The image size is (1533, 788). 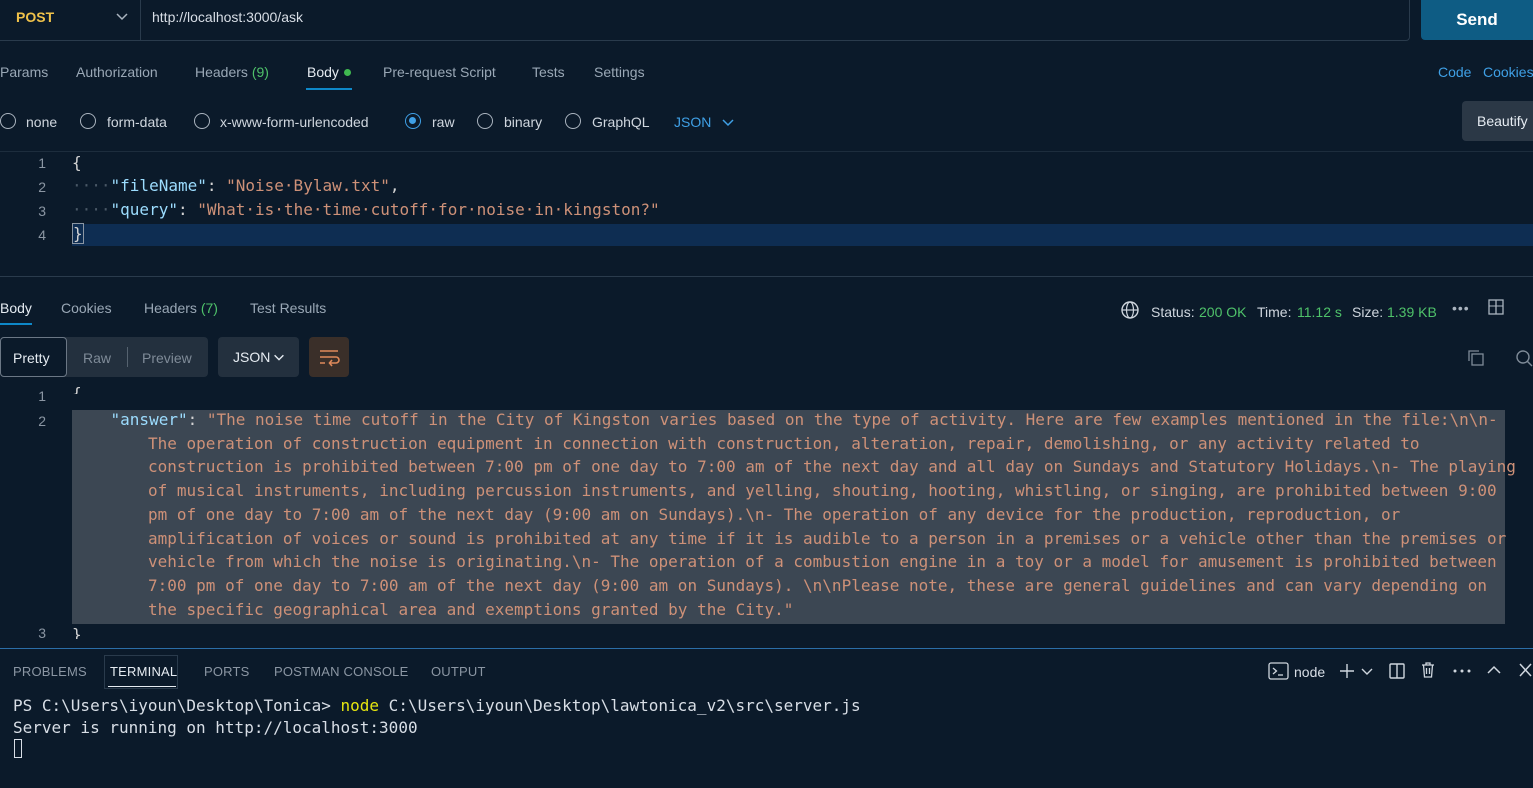 What do you see at coordinates (77, 632) in the screenshot?
I see `resp-close-brace: }` at bounding box center [77, 632].